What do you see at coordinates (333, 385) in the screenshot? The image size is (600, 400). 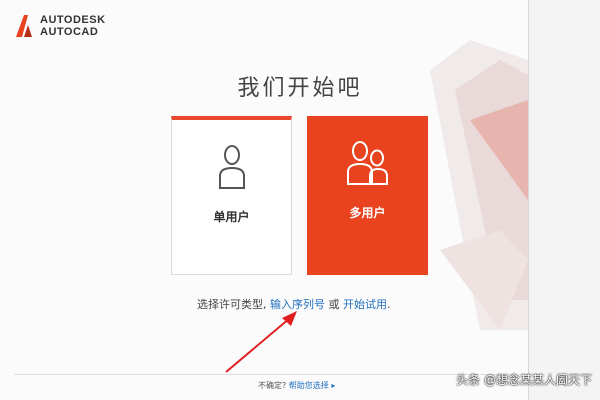 I see `play-arrow-icon: ▸` at bounding box center [333, 385].